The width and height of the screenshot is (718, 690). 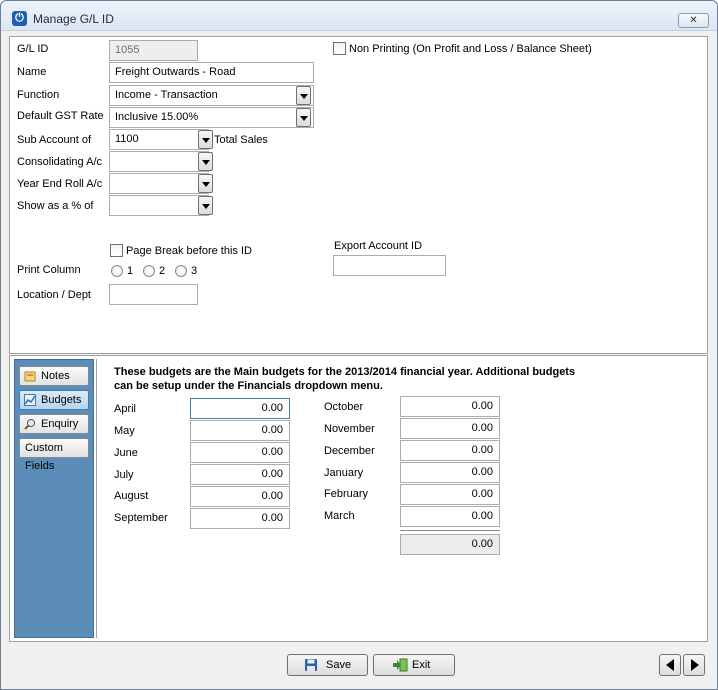 What do you see at coordinates (450, 530) in the screenshot?
I see `total-separator` at bounding box center [450, 530].